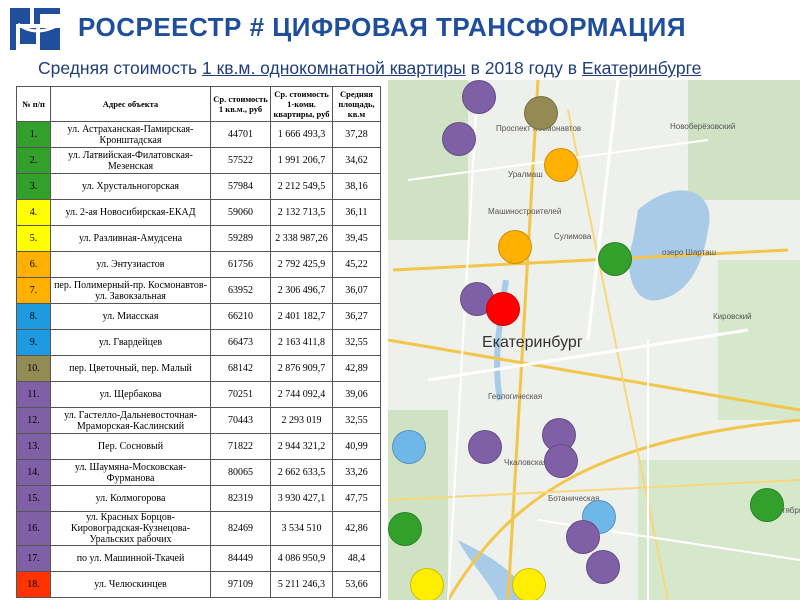 This screenshot has width=800, height=600. What do you see at coordinates (33, 394) in the screenshot?
I see `row-number: 11.` at bounding box center [33, 394].